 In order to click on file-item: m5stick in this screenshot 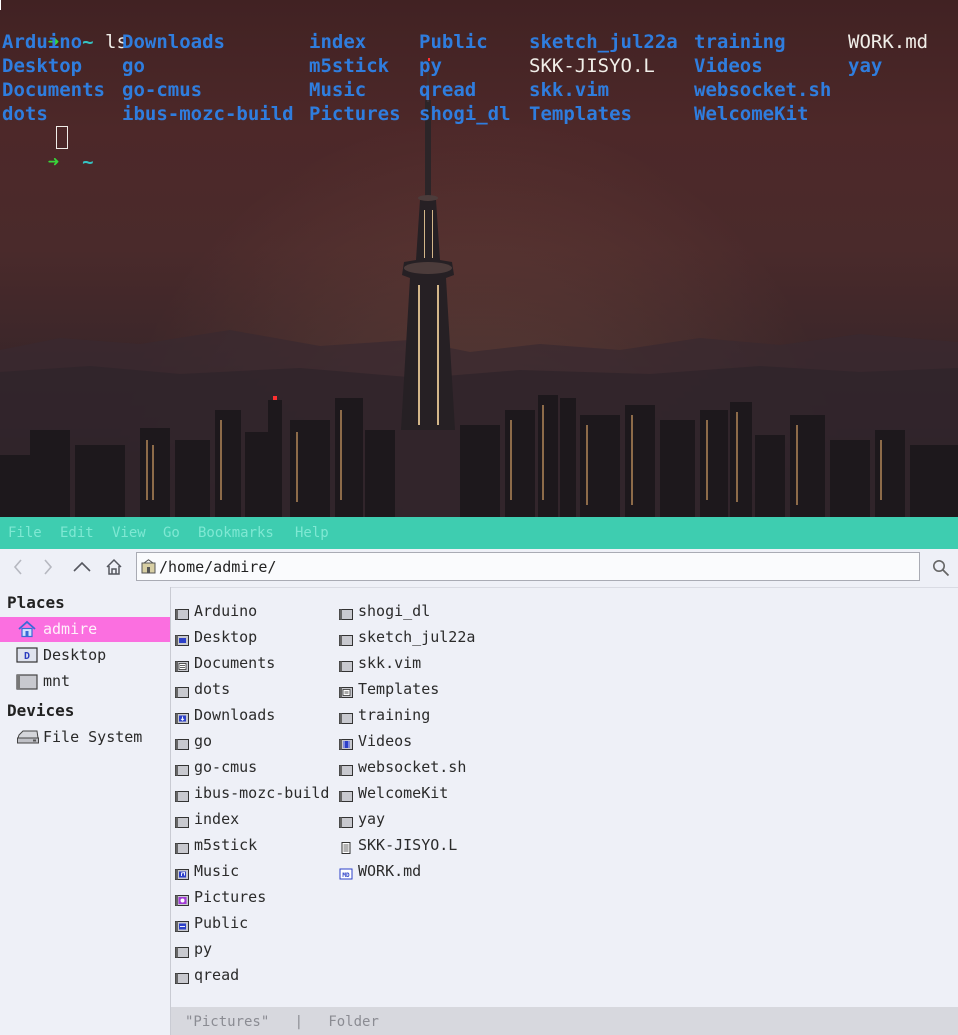, I will do `click(251, 845)`.